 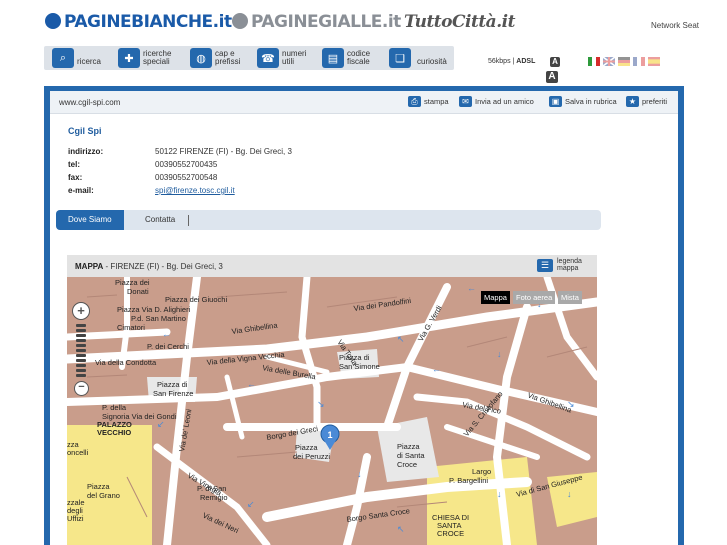 I want to click on map-label-chiesa-3: CROCE, so click(x=450, y=533).